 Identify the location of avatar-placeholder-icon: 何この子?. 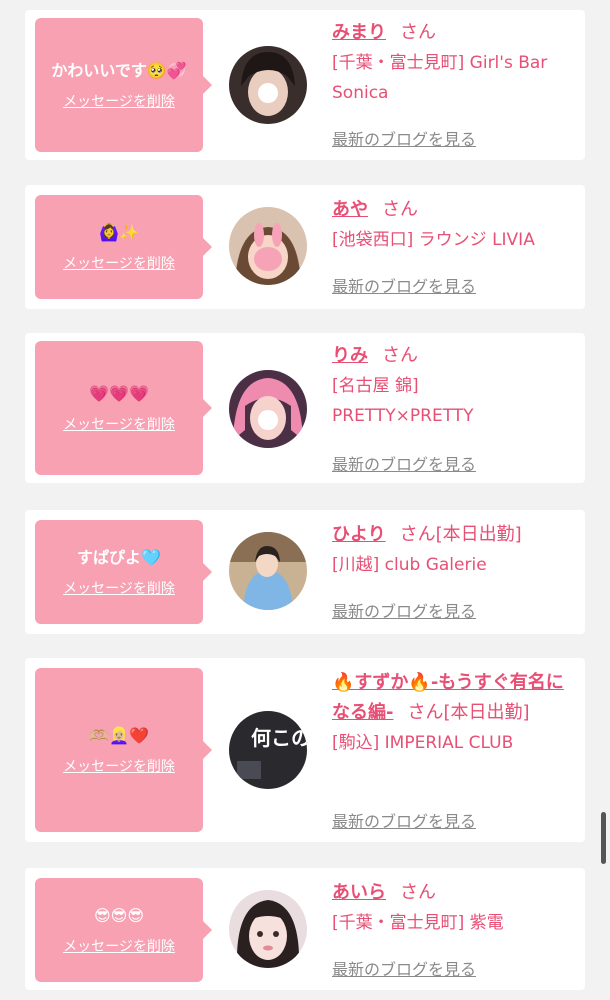
(268, 750).